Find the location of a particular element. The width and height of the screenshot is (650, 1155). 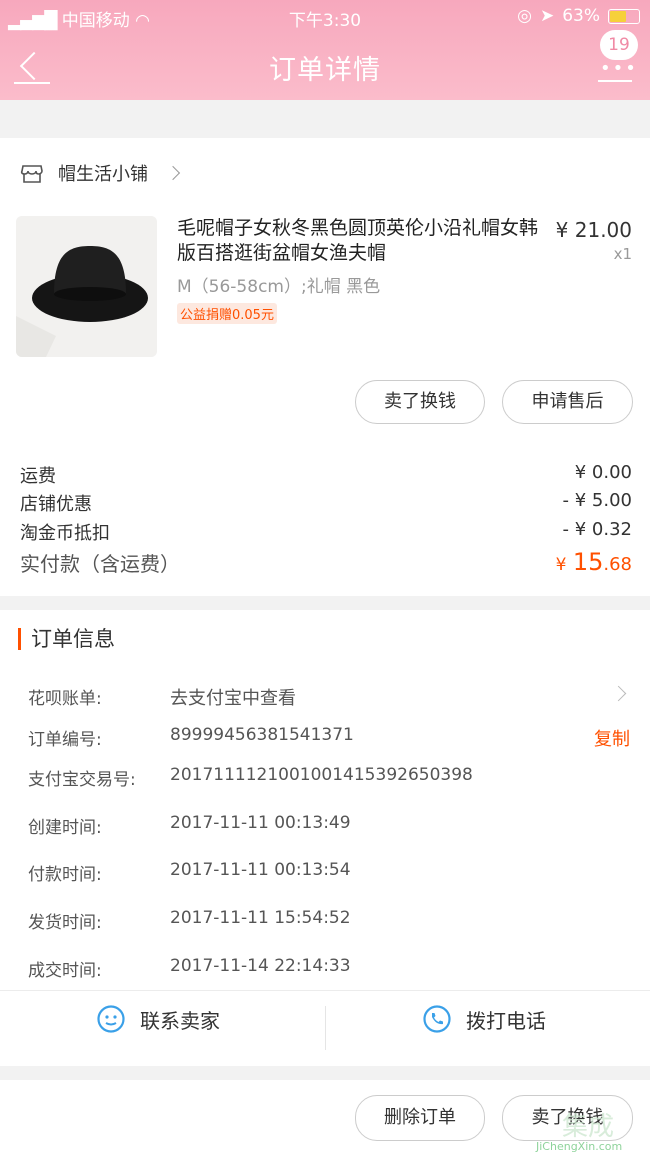

contact-divider is located at coordinates (325, 1028).